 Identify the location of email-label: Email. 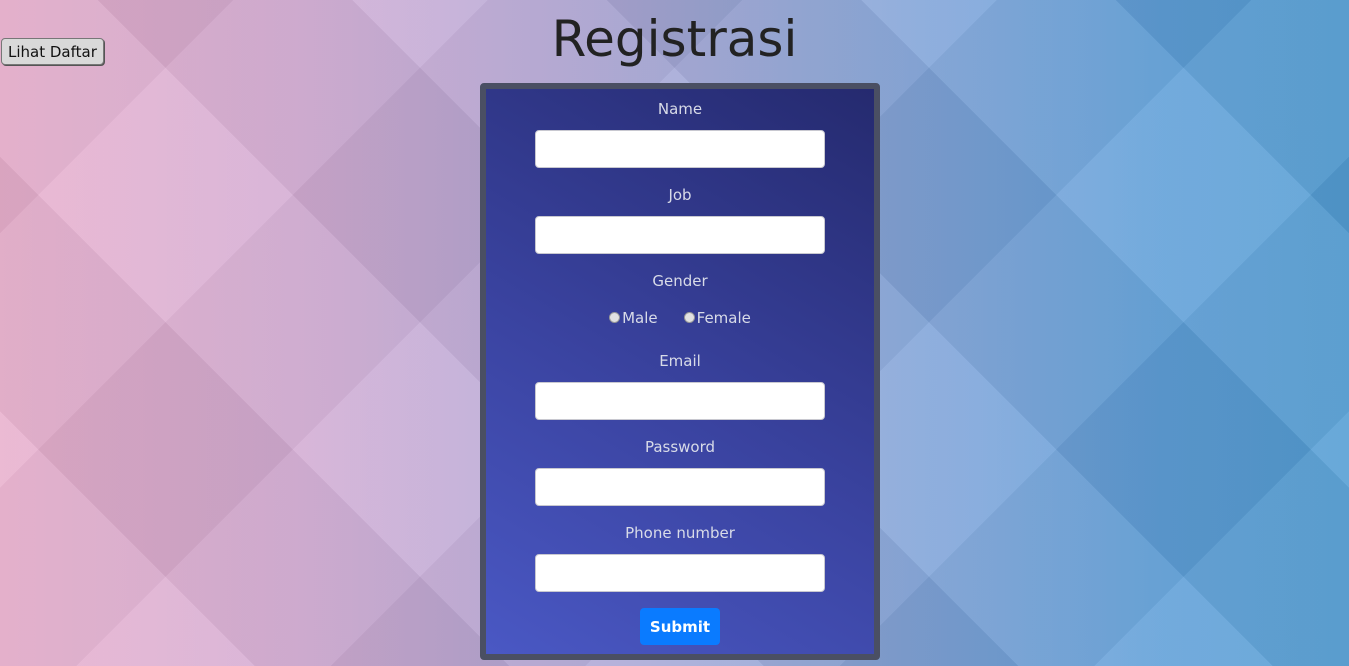
(680, 361).